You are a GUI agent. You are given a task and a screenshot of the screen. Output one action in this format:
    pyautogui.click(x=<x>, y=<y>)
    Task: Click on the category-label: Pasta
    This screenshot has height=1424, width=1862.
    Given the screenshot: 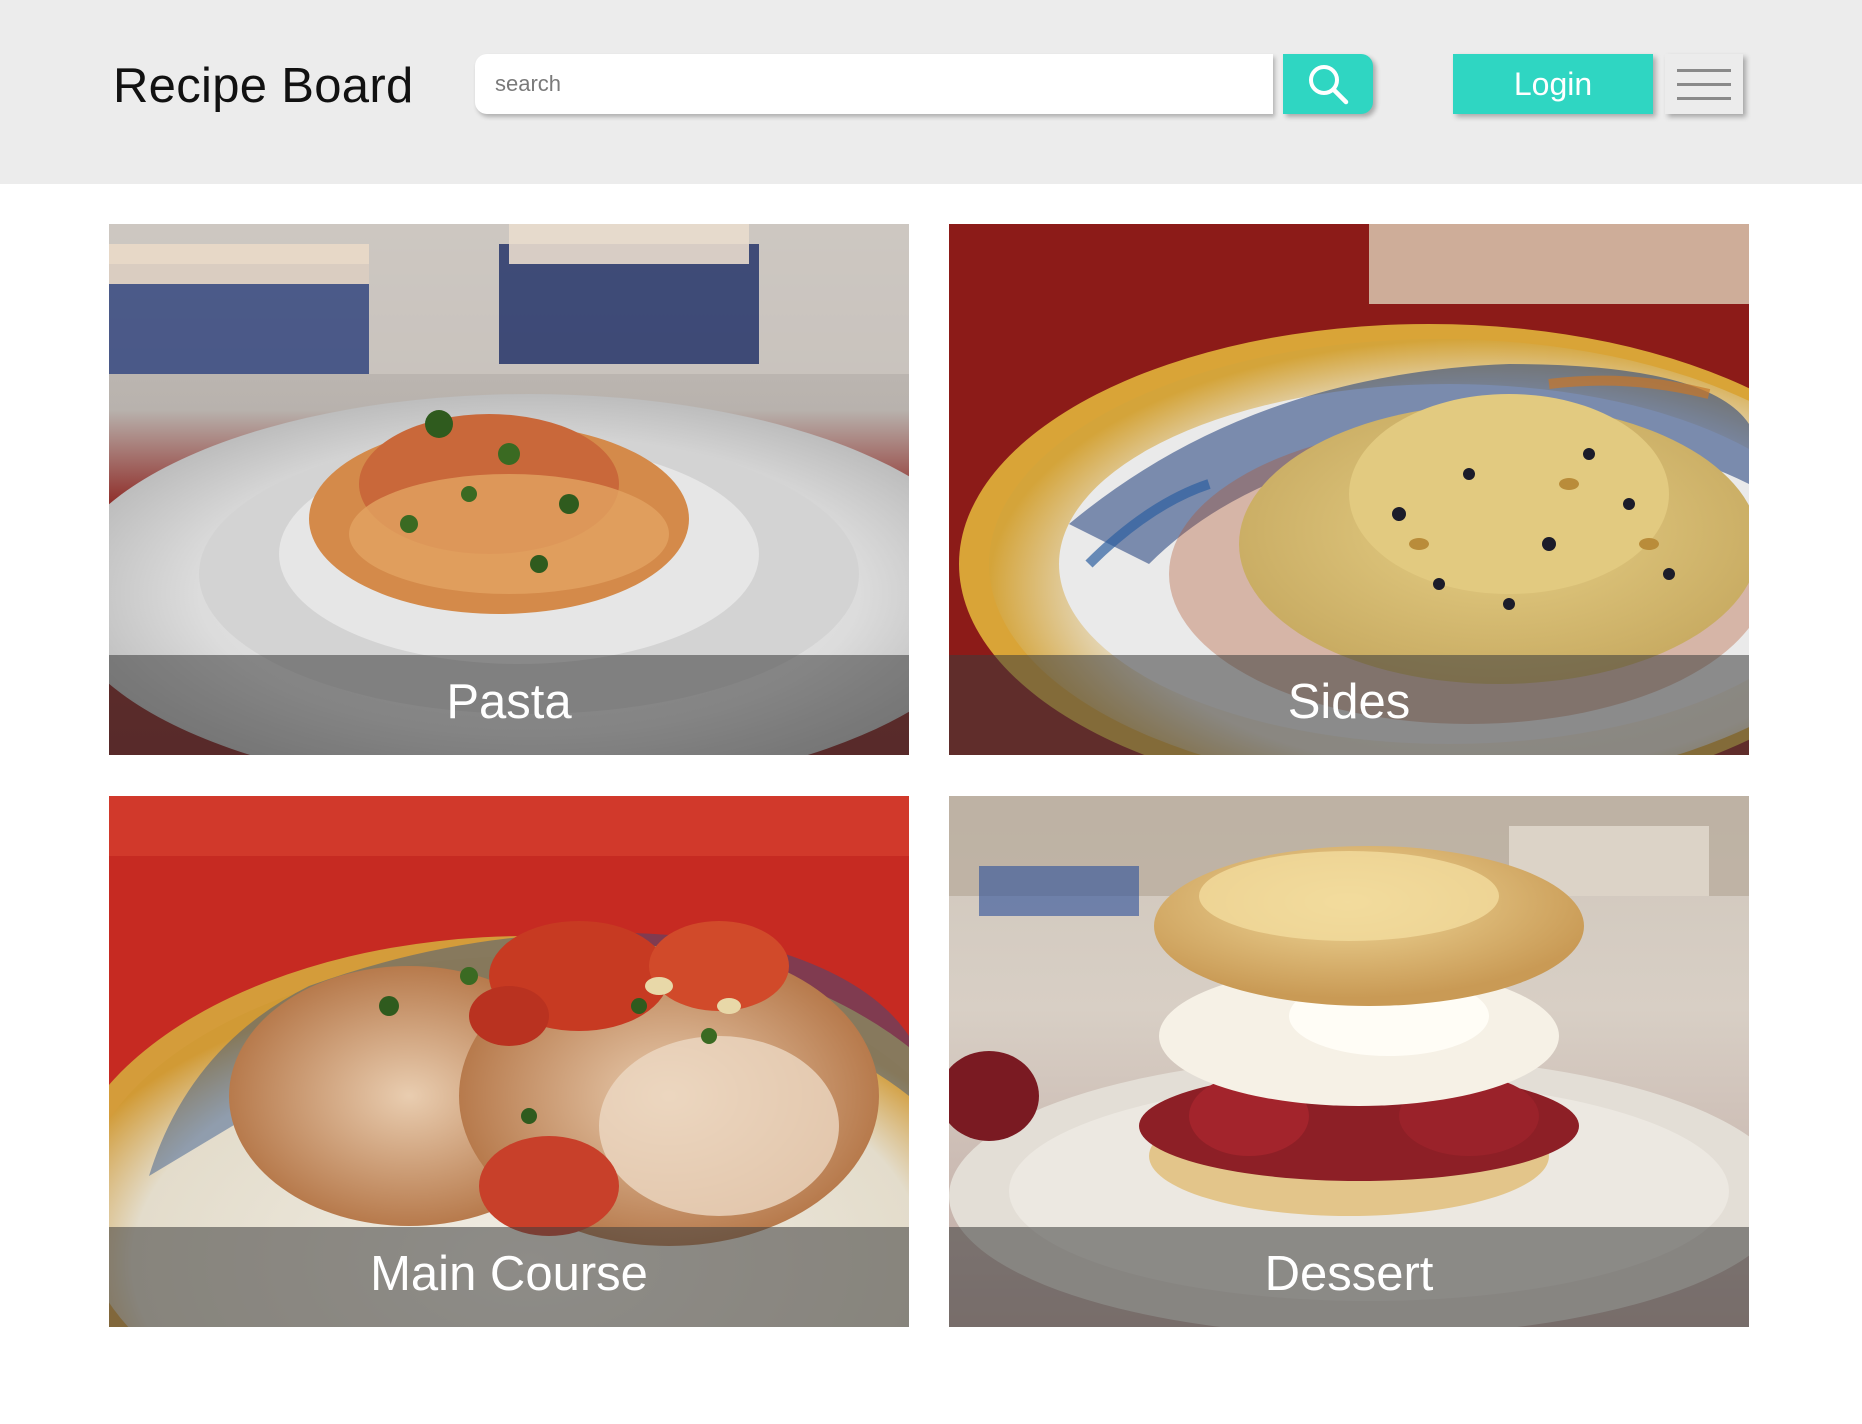 What is the action you would take?
    pyautogui.click(x=509, y=702)
    